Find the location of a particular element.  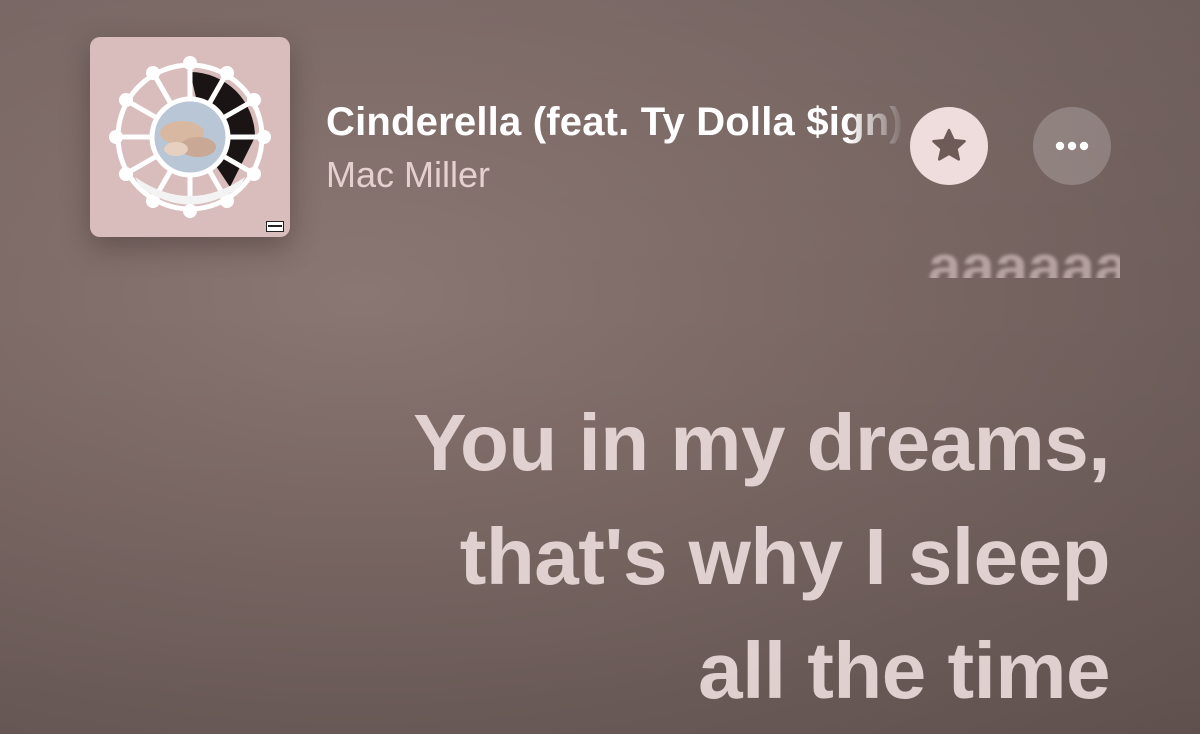

lyric-line: all the time is located at coordinates (904, 670).